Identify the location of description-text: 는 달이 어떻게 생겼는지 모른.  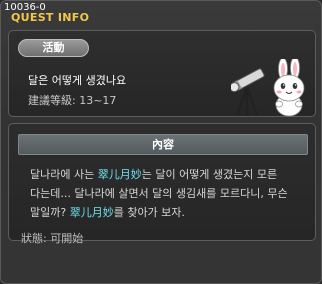
(209, 174).